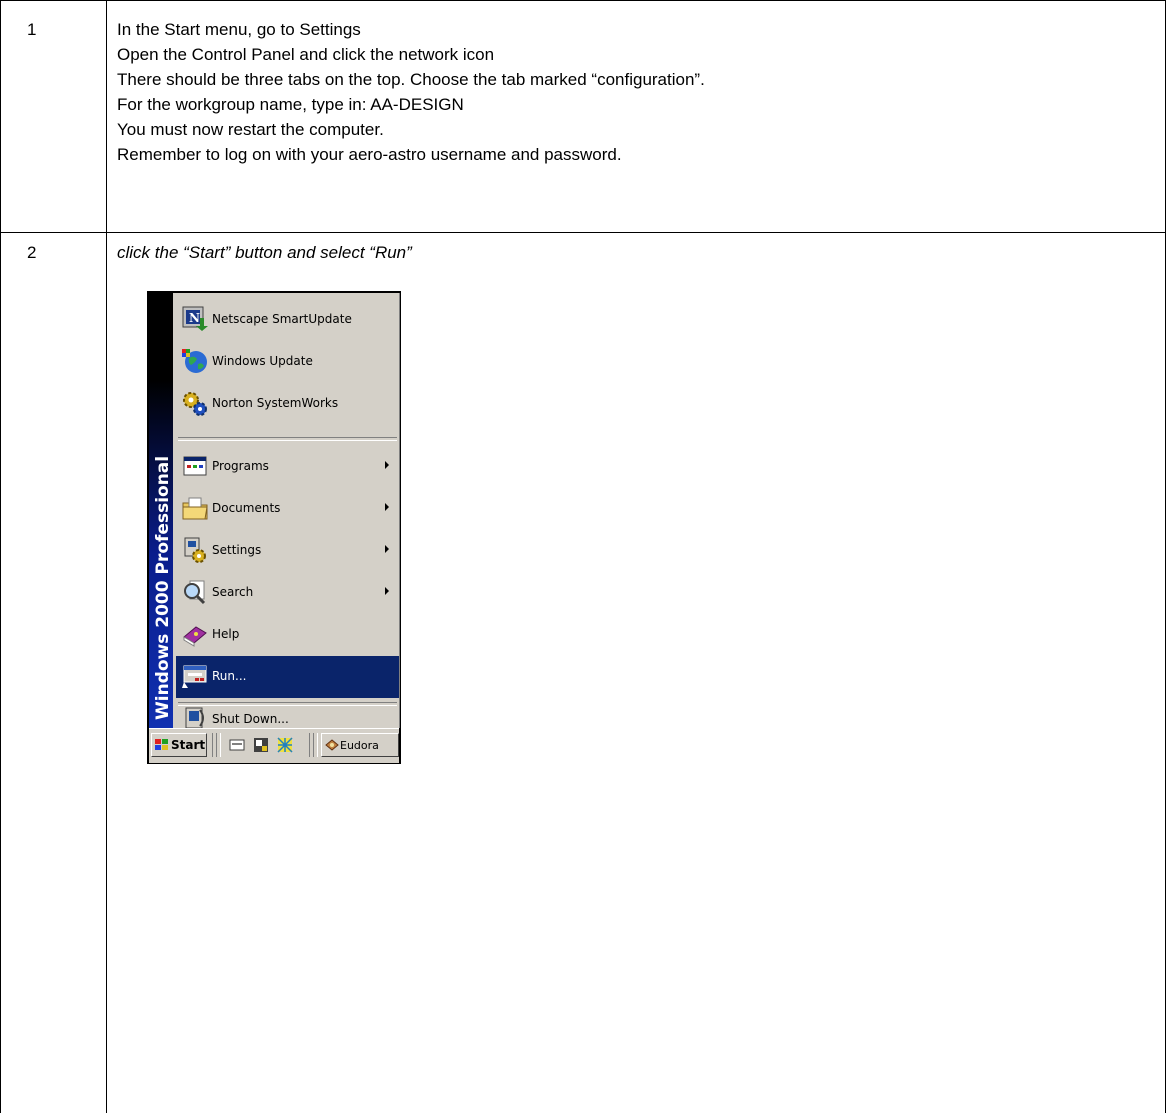 The height and width of the screenshot is (1113, 1166). Describe the element at coordinates (195, 404) in the screenshot. I see `gears-icon` at that location.